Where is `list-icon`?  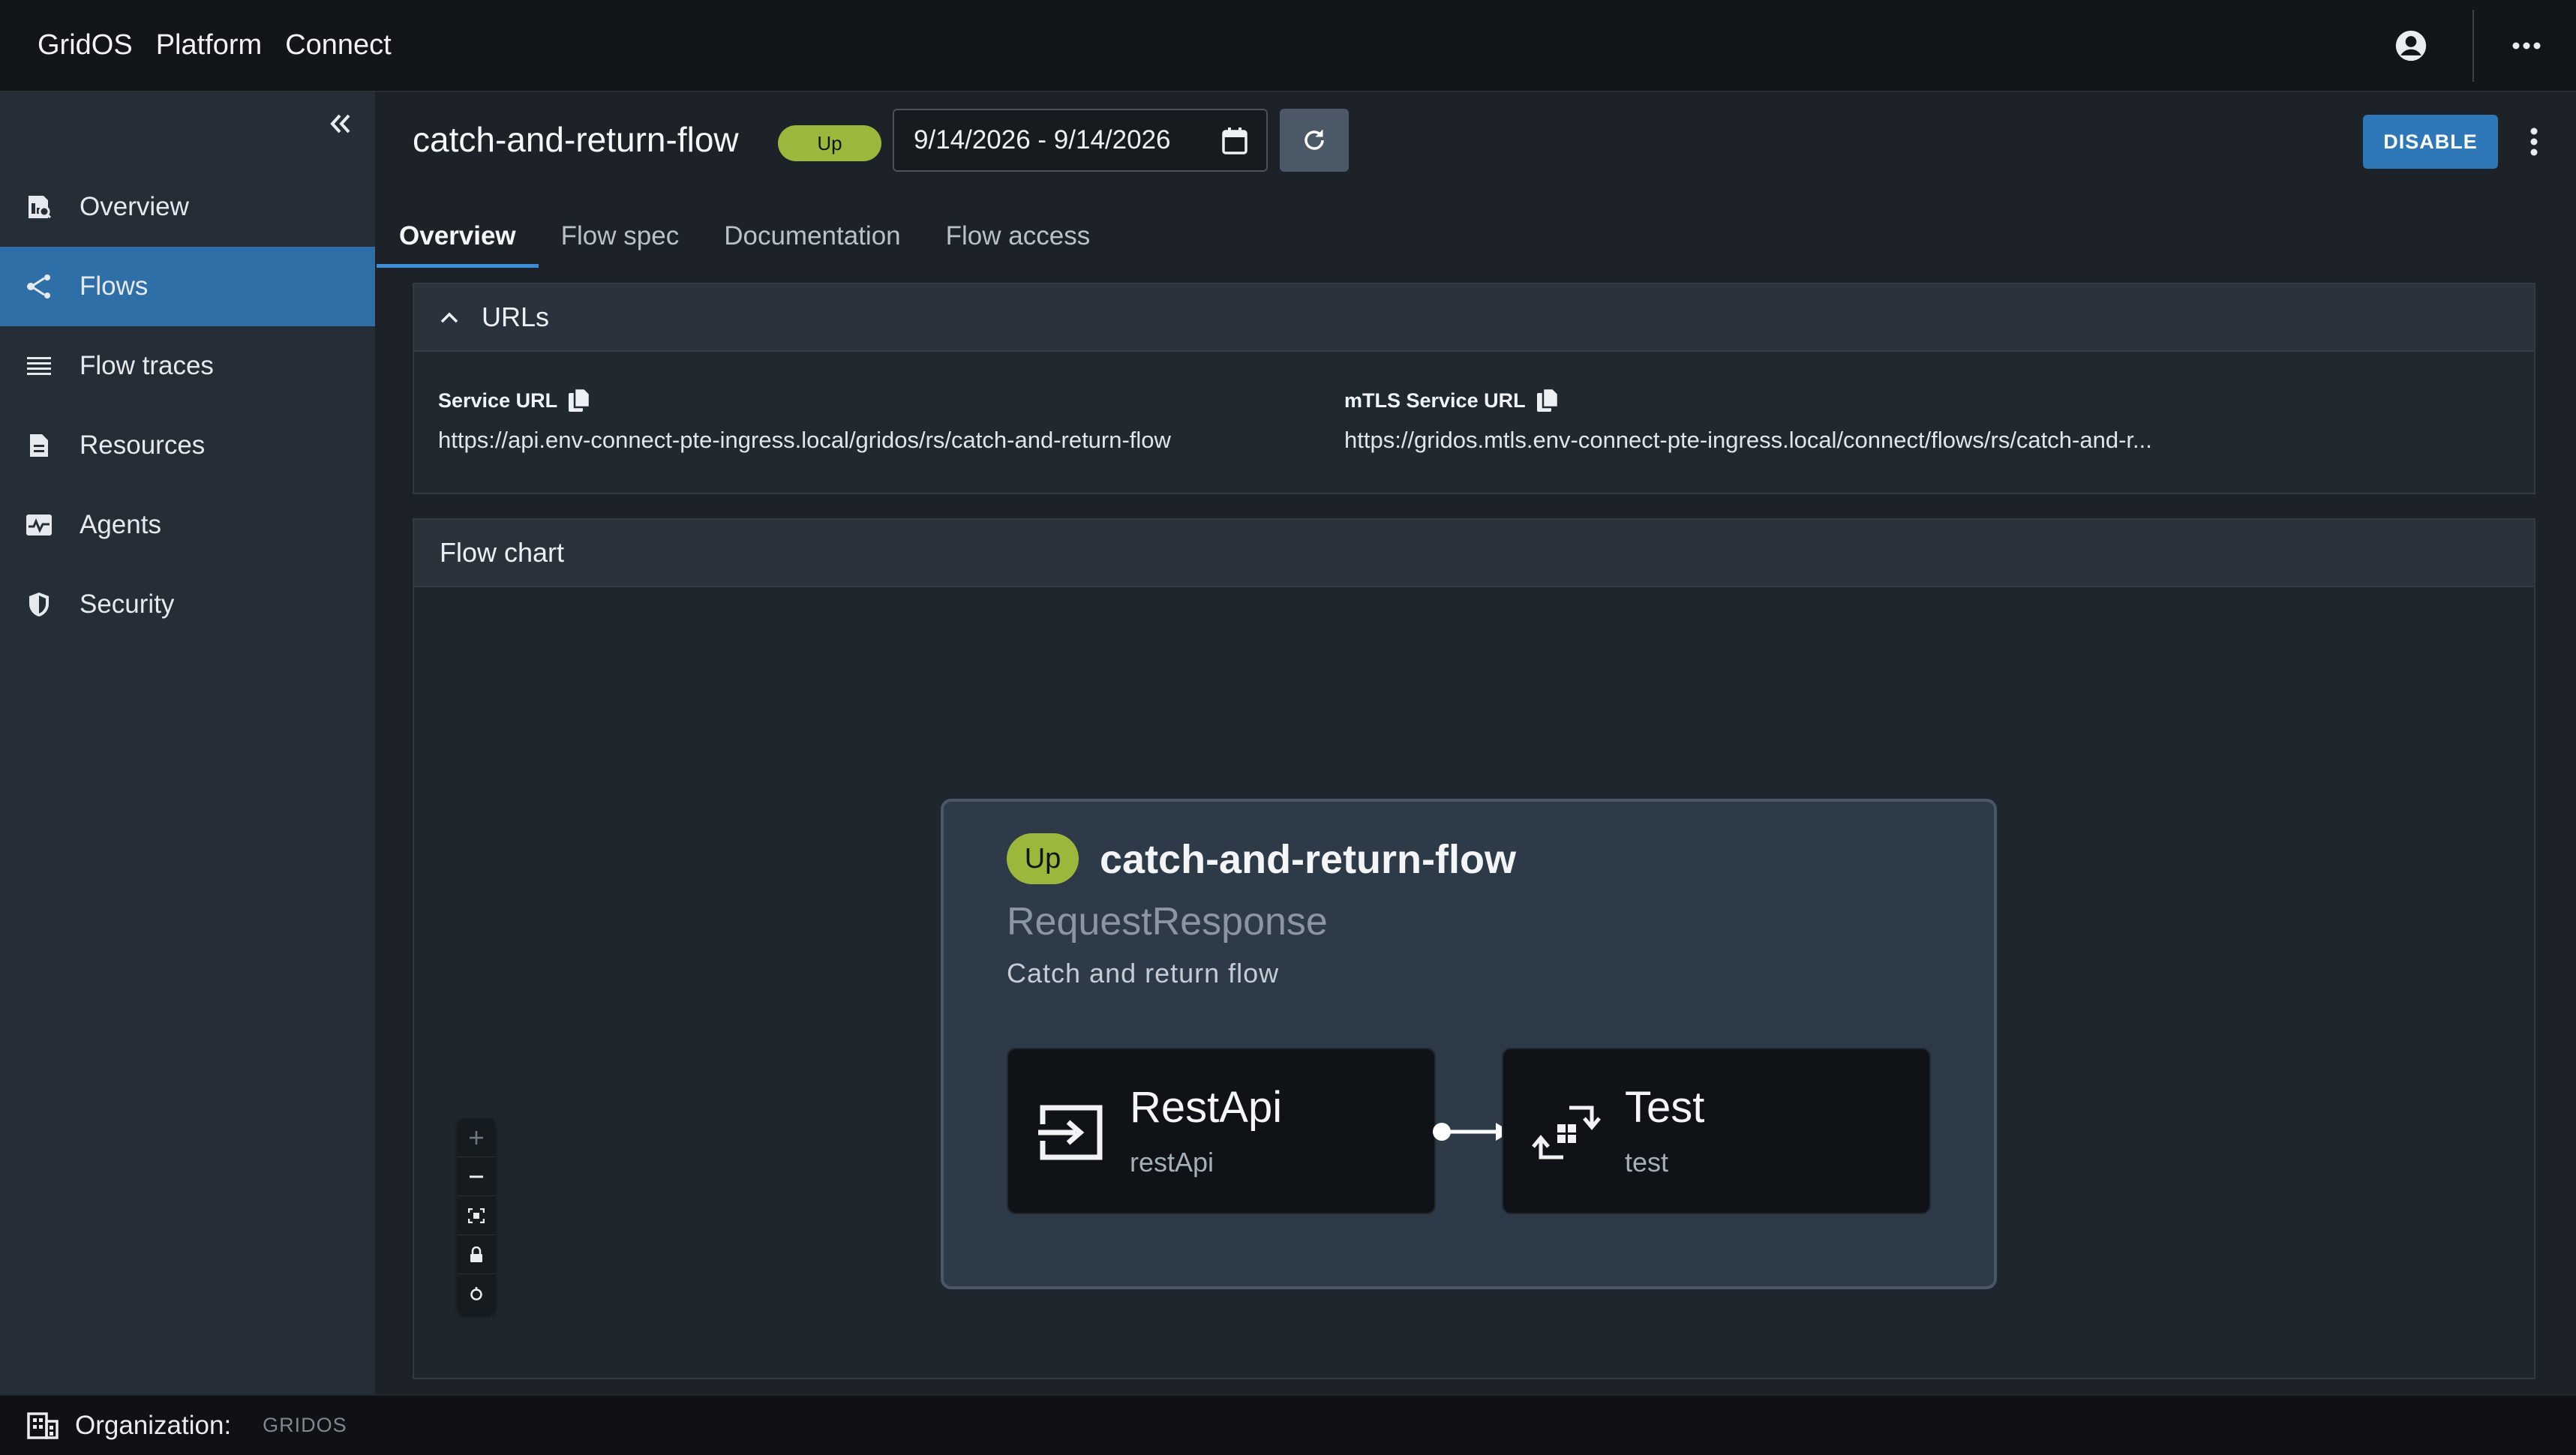
list-icon is located at coordinates (39, 366).